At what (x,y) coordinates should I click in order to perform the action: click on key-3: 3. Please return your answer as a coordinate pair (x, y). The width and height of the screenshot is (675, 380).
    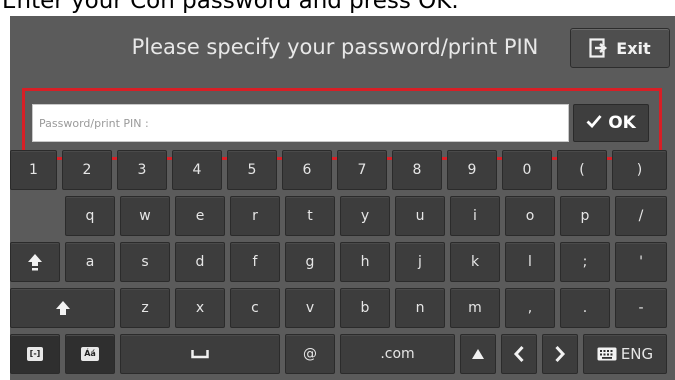
    Looking at the image, I should click on (142, 170).